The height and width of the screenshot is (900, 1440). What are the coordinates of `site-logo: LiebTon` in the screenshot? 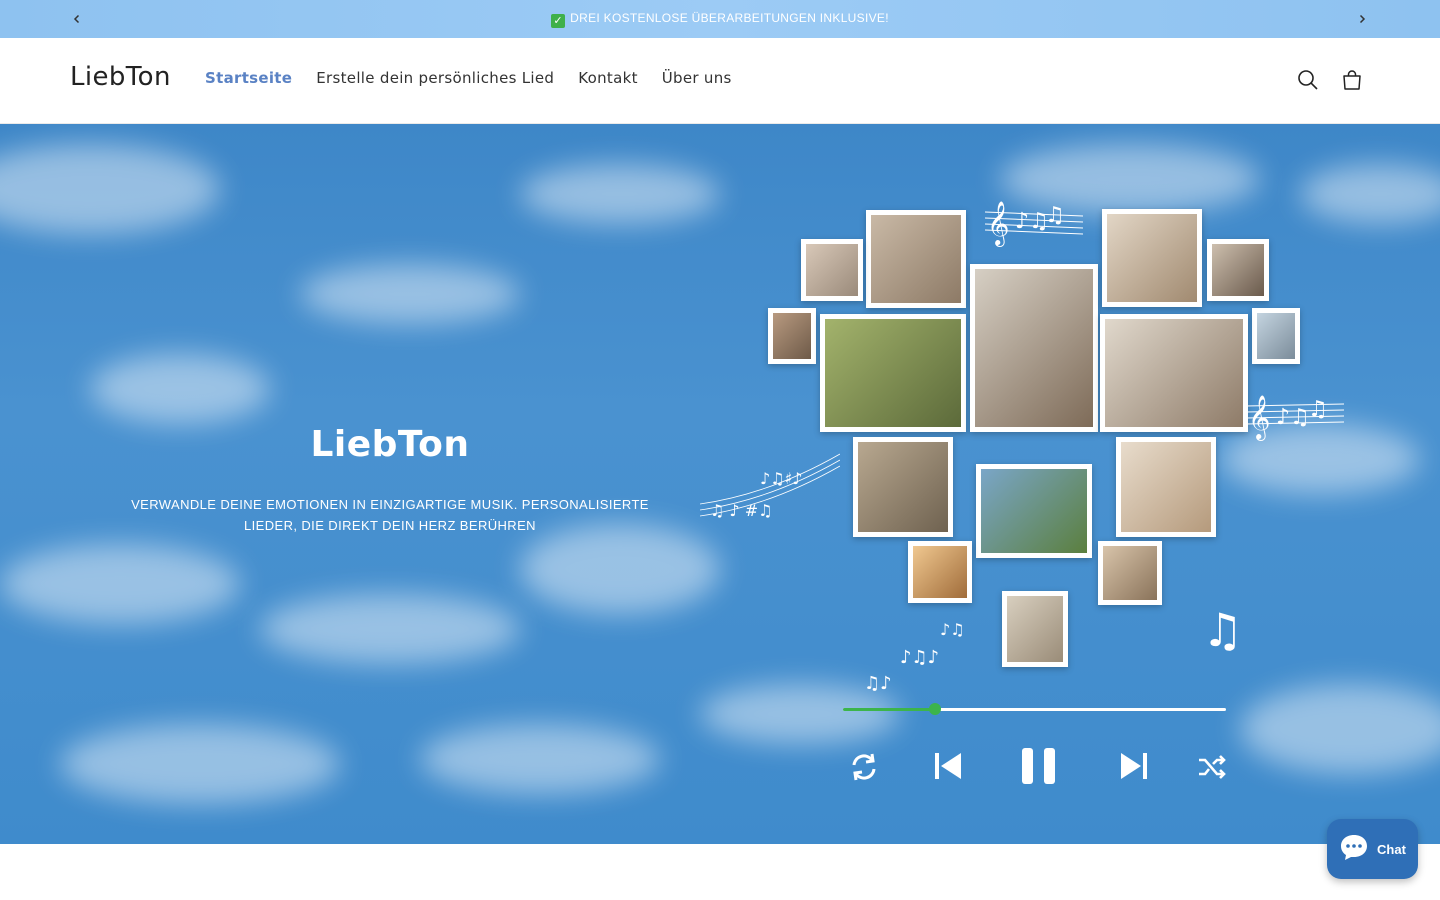 It's located at (120, 77).